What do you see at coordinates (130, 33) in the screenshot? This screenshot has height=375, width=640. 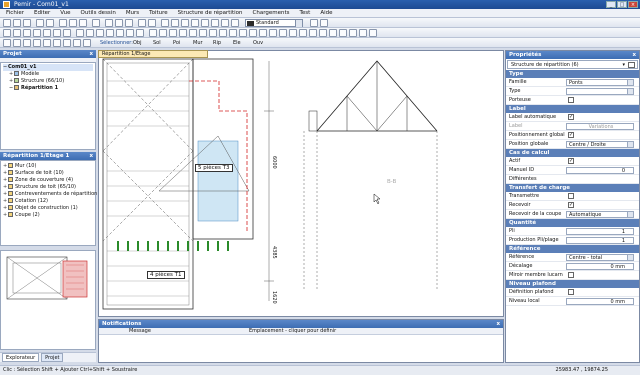 I see `offset-icon` at bounding box center [130, 33].